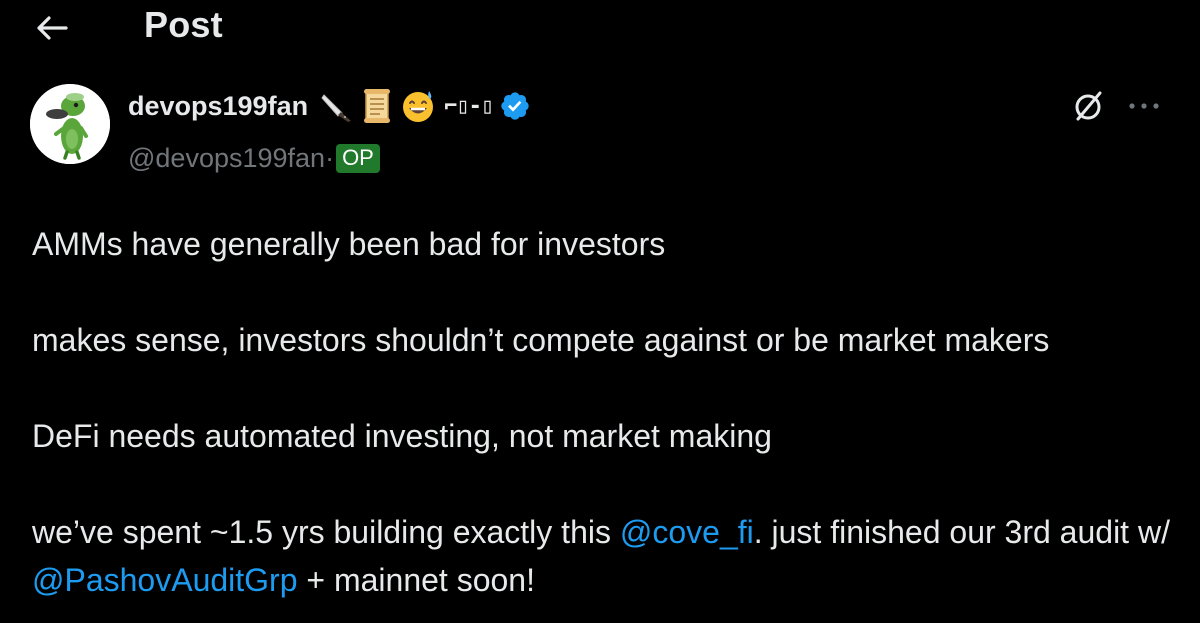 This screenshot has width=1200, height=623. What do you see at coordinates (418, 106) in the screenshot?
I see `grinning-sweat-icon` at bounding box center [418, 106].